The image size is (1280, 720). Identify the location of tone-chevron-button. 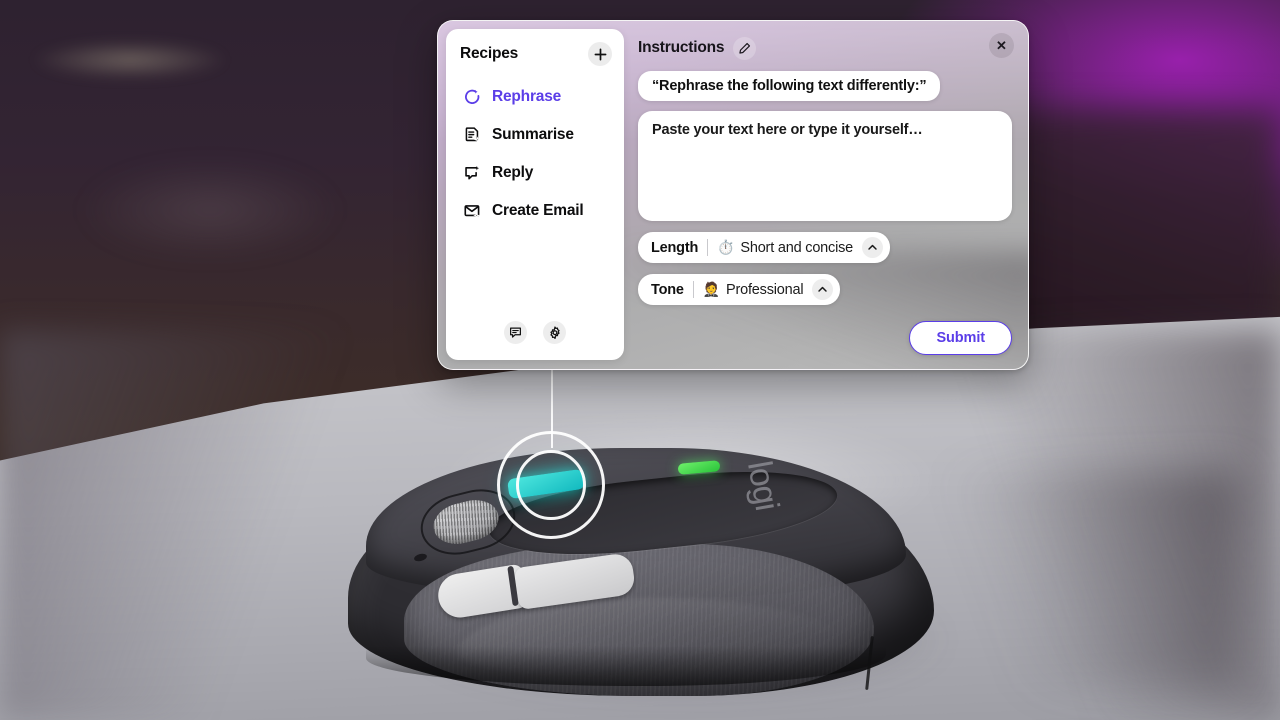
(823, 289).